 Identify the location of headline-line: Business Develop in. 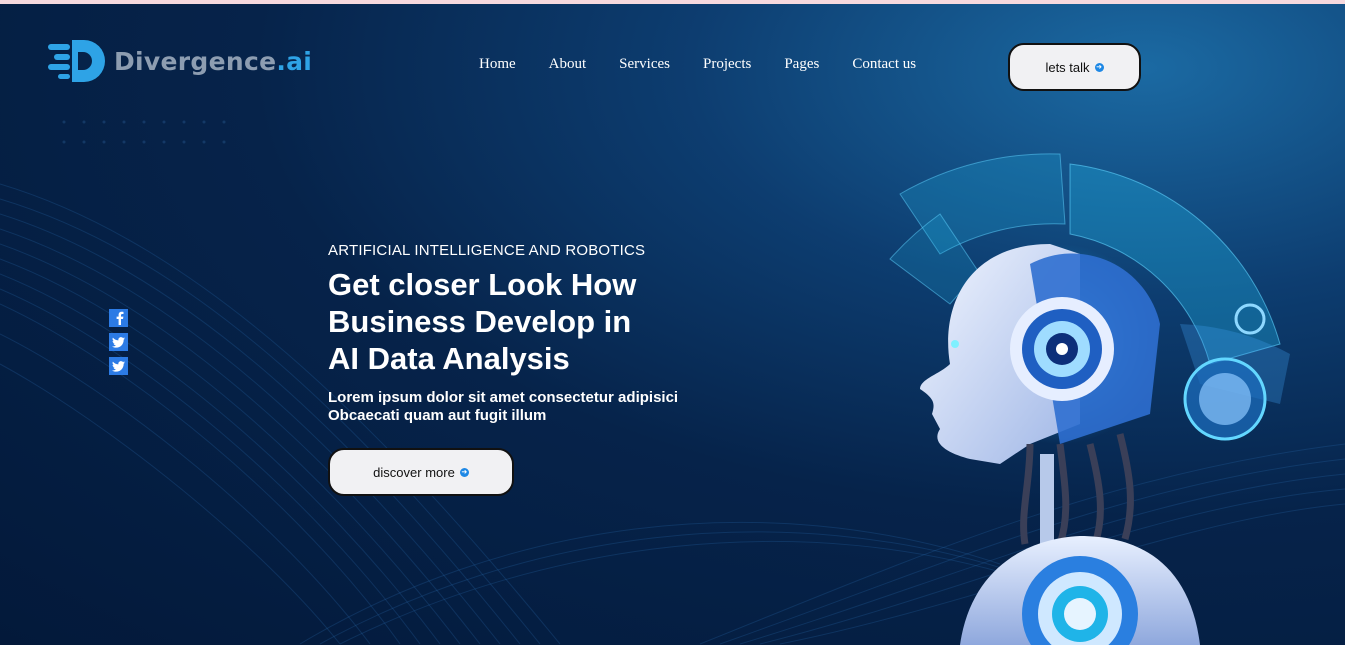
(480, 321).